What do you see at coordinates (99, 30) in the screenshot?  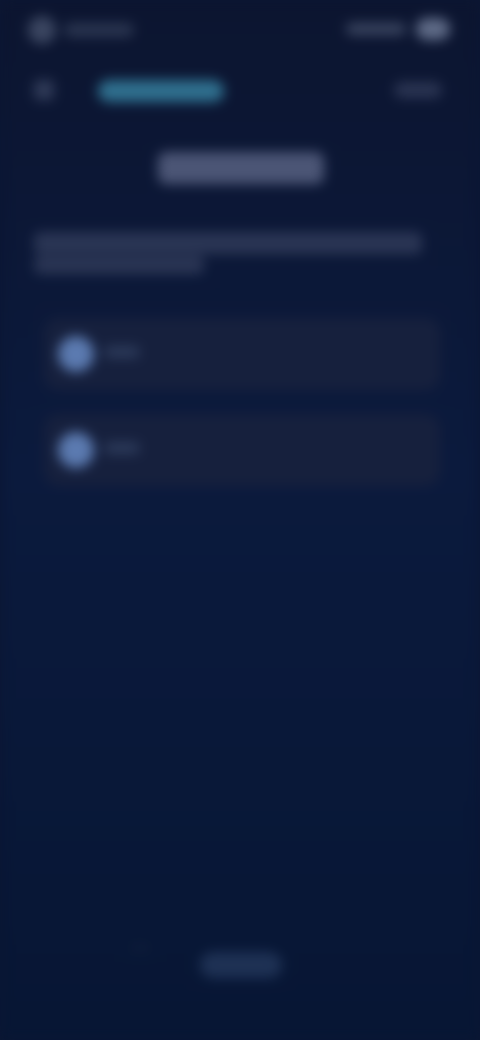 I see `status-text` at bounding box center [99, 30].